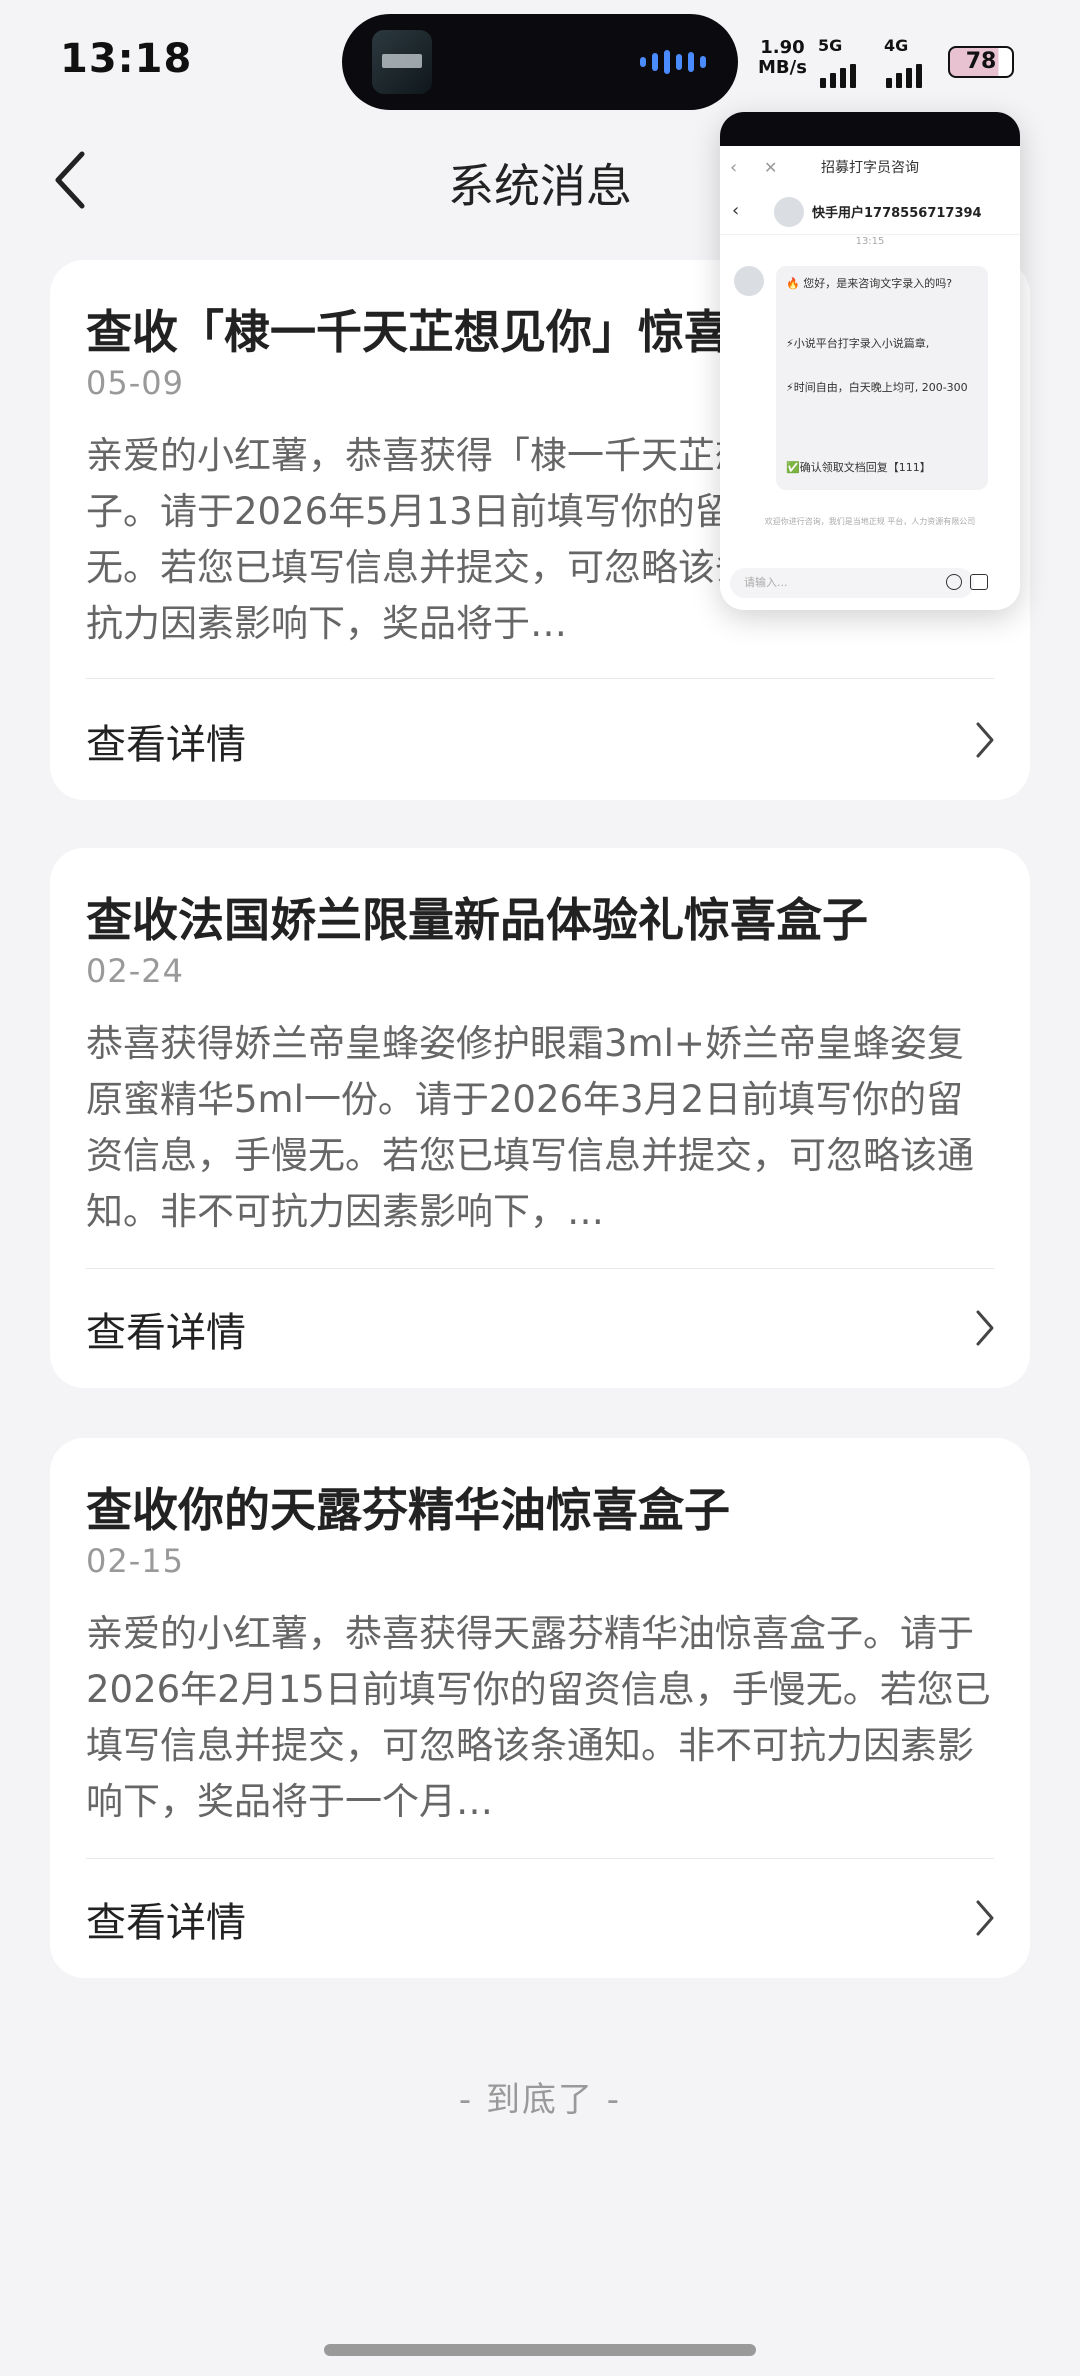 The height and width of the screenshot is (2376, 1080). What do you see at coordinates (830, 45) in the screenshot?
I see `network-5g-label: 5G` at bounding box center [830, 45].